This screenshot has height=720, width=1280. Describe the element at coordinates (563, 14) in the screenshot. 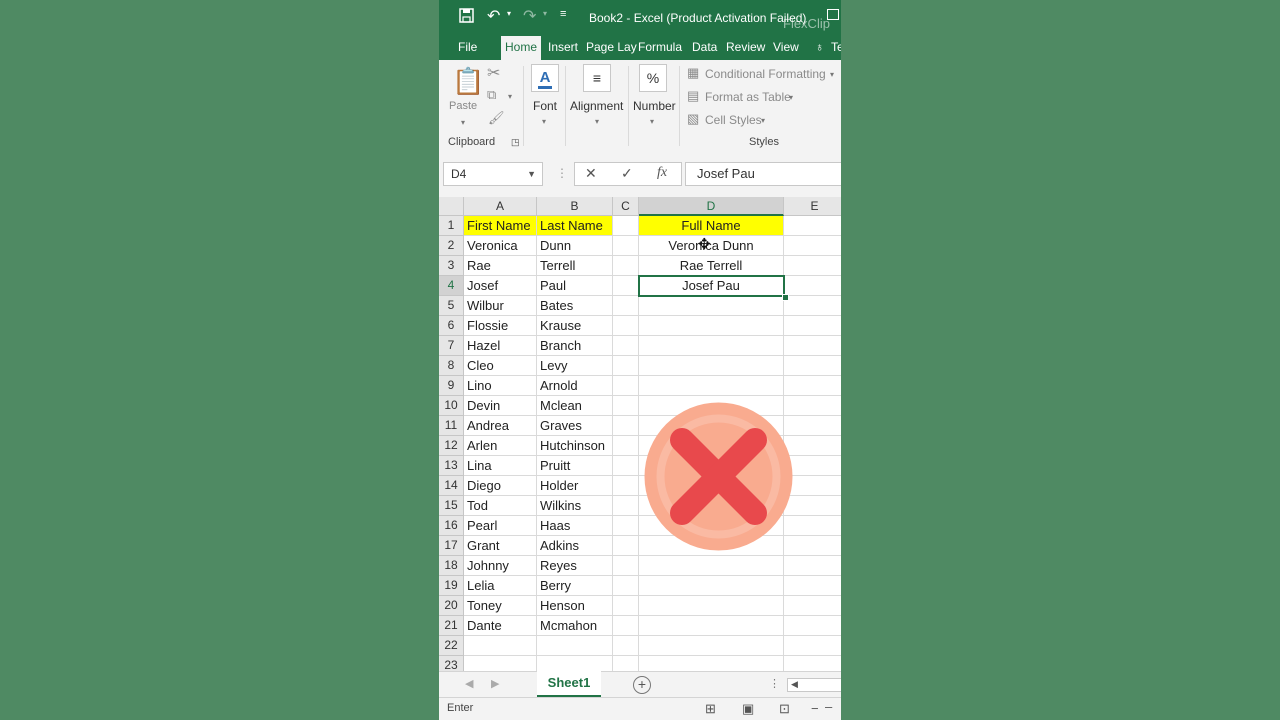

I see `customize-quick-access-icon: ≡` at that location.